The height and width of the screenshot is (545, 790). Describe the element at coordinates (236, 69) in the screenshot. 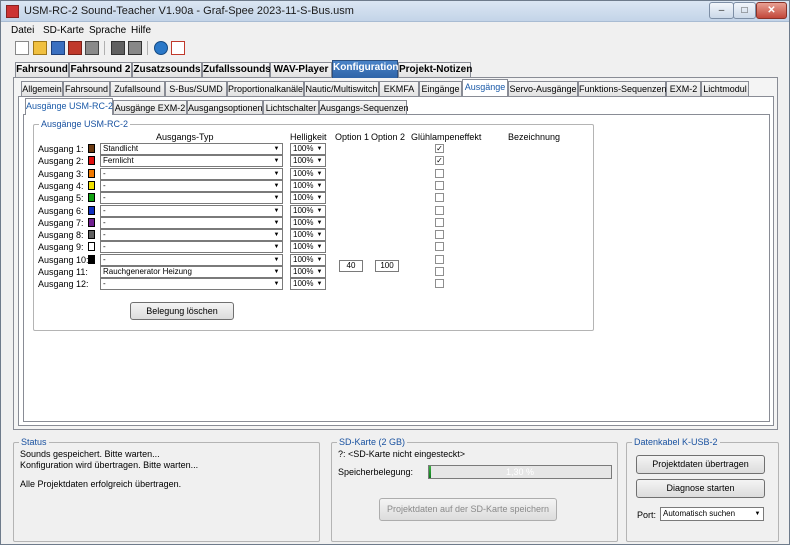

I see `tab-zufallssounds: Zufallssounds` at that location.